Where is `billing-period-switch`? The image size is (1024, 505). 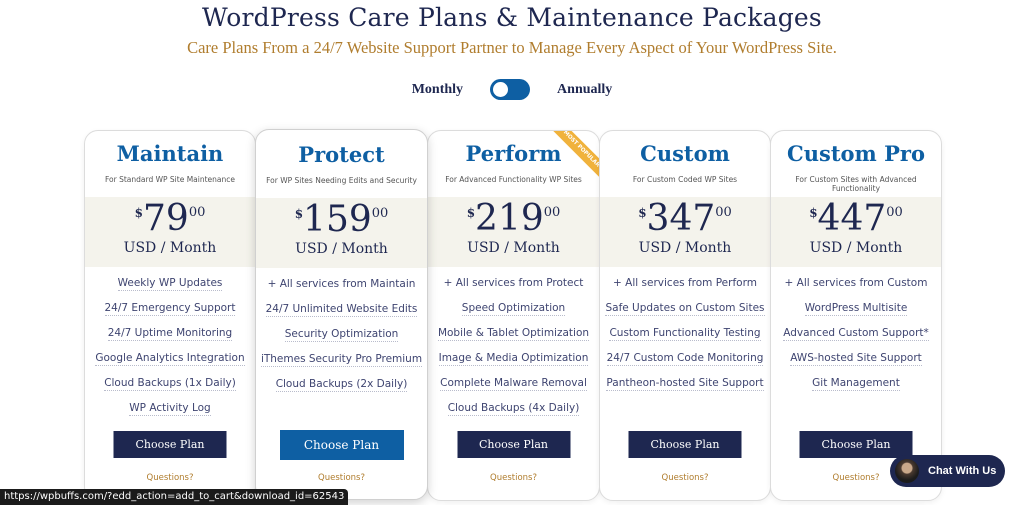
billing-period-switch is located at coordinates (510, 89).